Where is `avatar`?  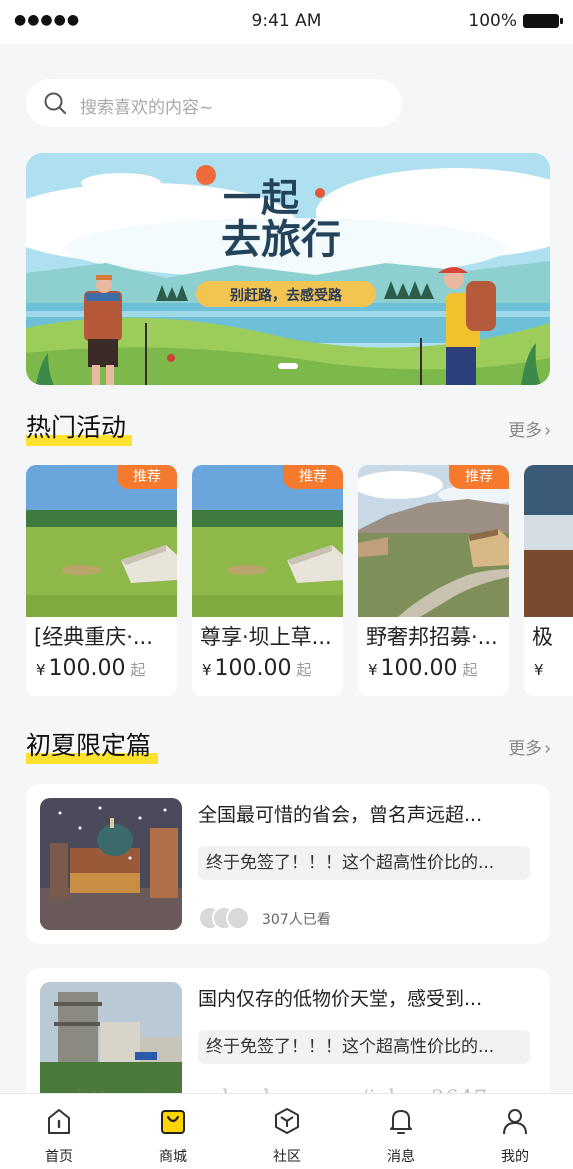
avatar is located at coordinates (238, 918).